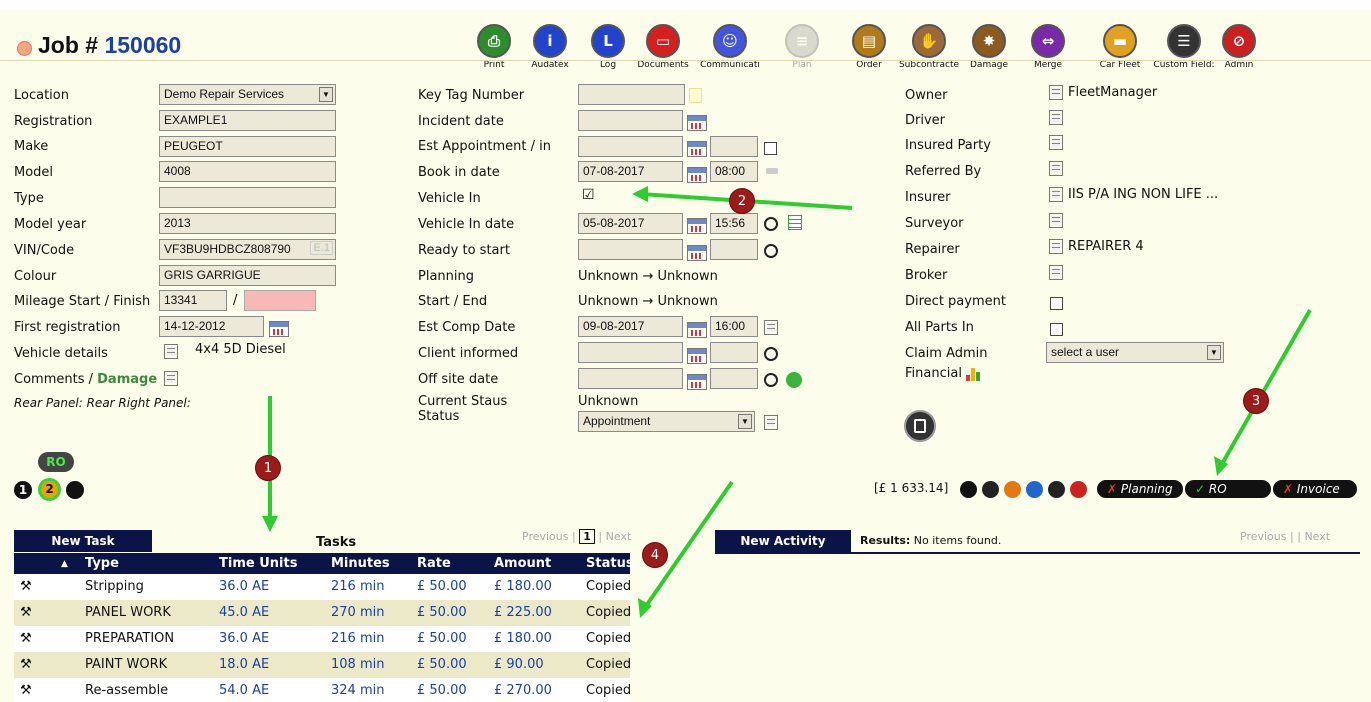 Image resolution: width=1371 pixels, height=702 pixels. I want to click on callout-badge-1: 1, so click(268, 468).